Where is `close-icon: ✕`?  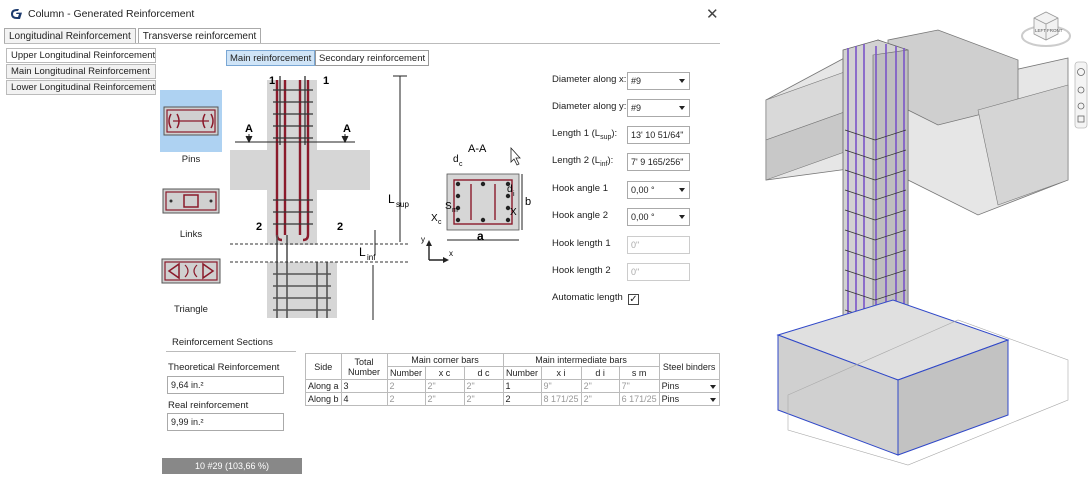 close-icon: ✕ is located at coordinates (712, 14).